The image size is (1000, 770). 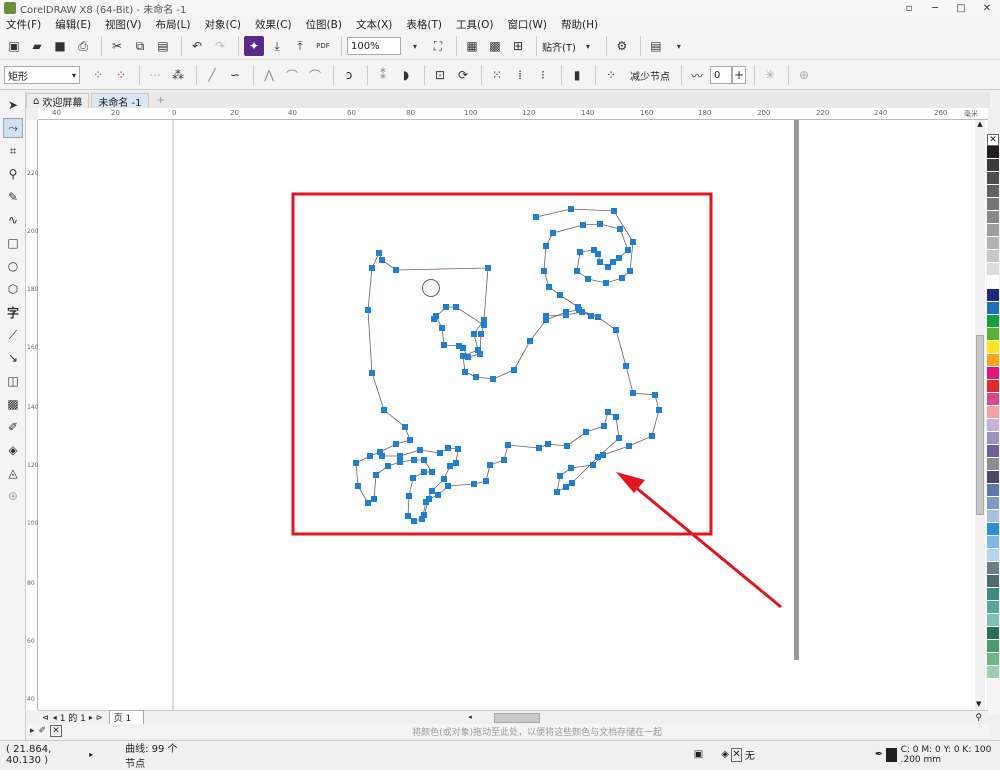 What do you see at coordinates (495, 46) in the screenshot?
I see `show-grid-icon: ▩` at bounding box center [495, 46].